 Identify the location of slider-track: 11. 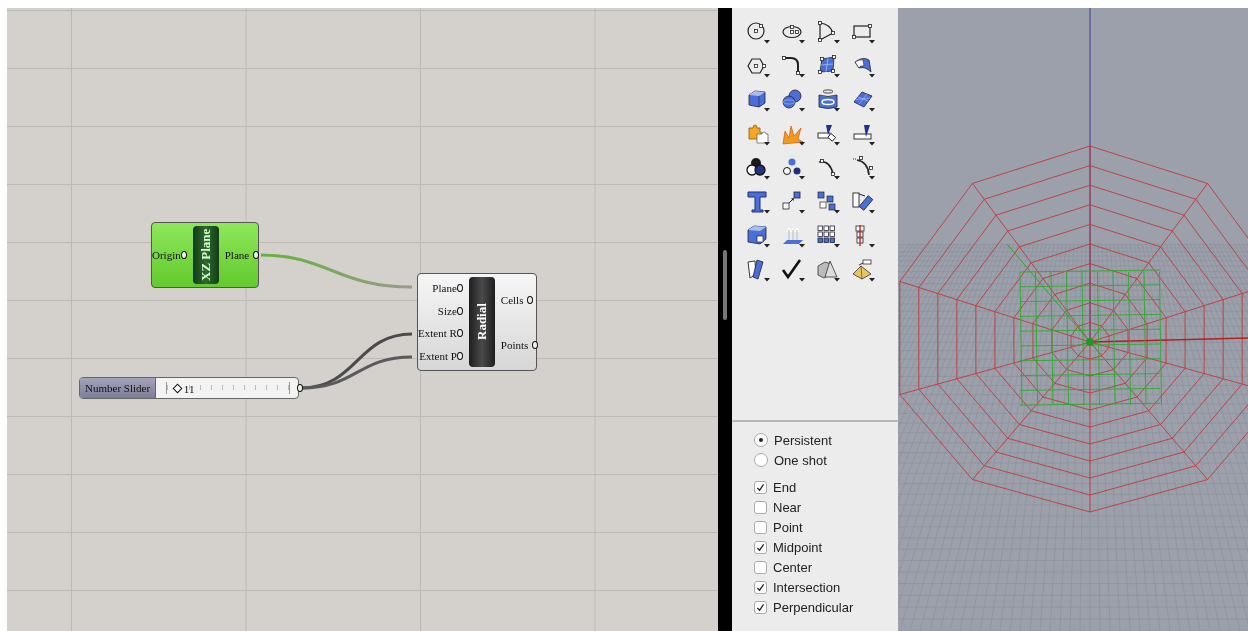
(228, 388).